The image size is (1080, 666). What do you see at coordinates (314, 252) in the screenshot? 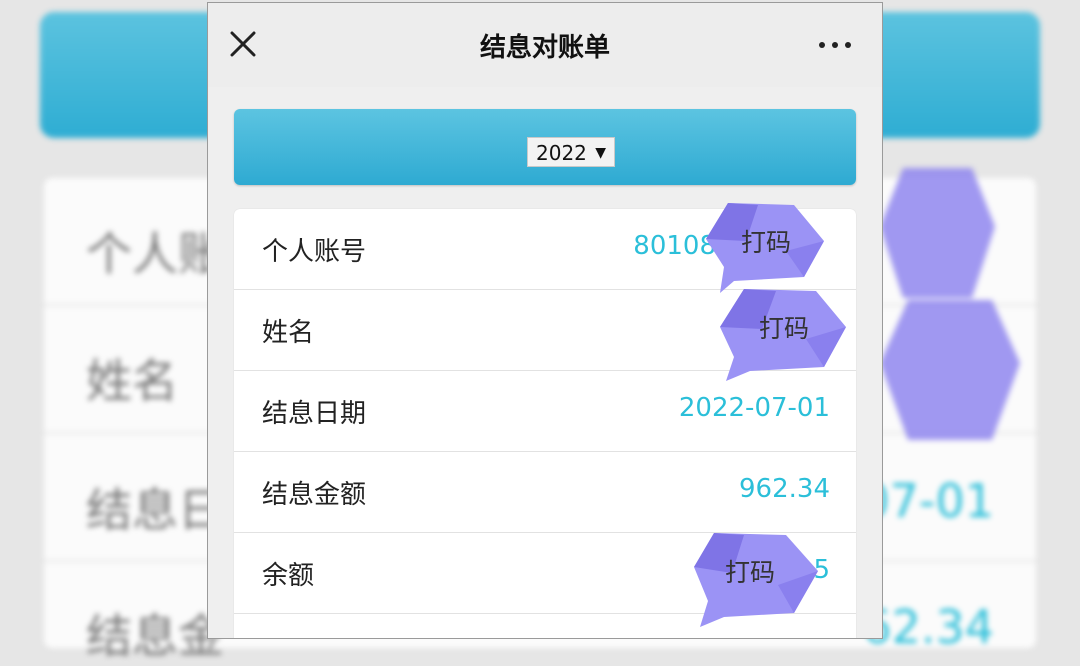
I see `row-label: 个人账号` at bounding box center [314, 252].